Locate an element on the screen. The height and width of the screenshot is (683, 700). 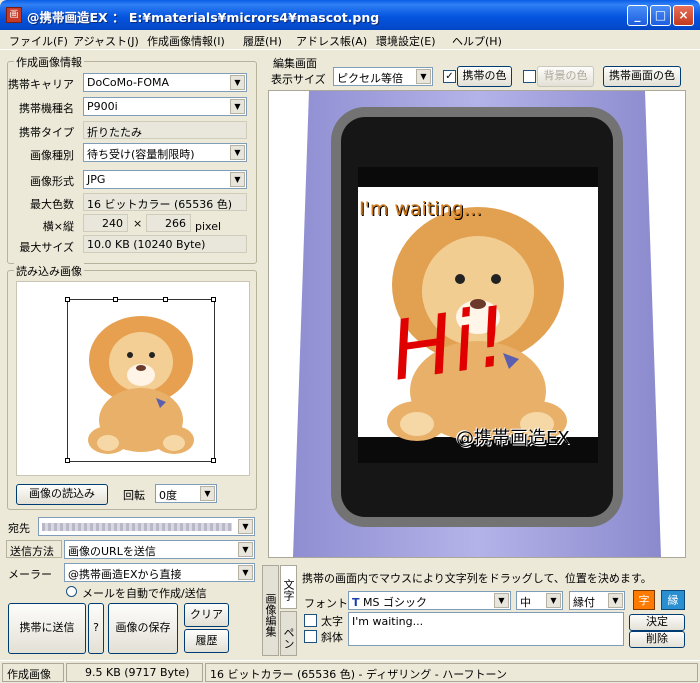
colors-label: 最大色数 is located at coordinates (52, 204).